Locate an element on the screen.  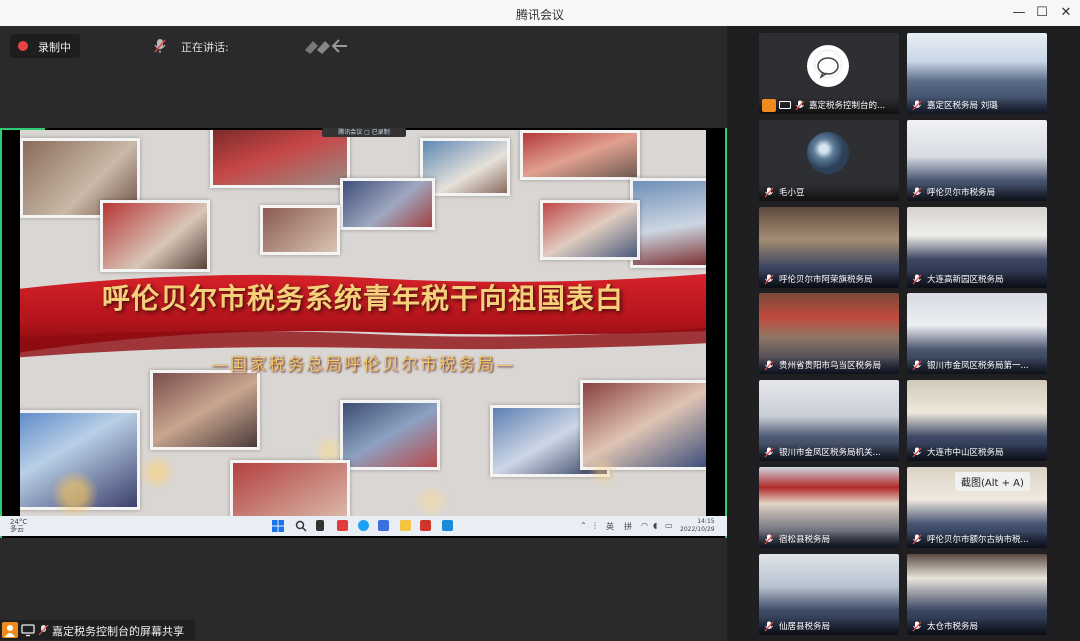
participant-label-bar: 太仓市税务局 is located at coordinates (977, 626).